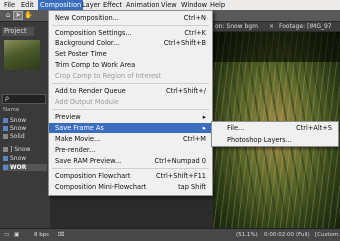  I want to click on menu-effect: Effect, so click(112, 5).